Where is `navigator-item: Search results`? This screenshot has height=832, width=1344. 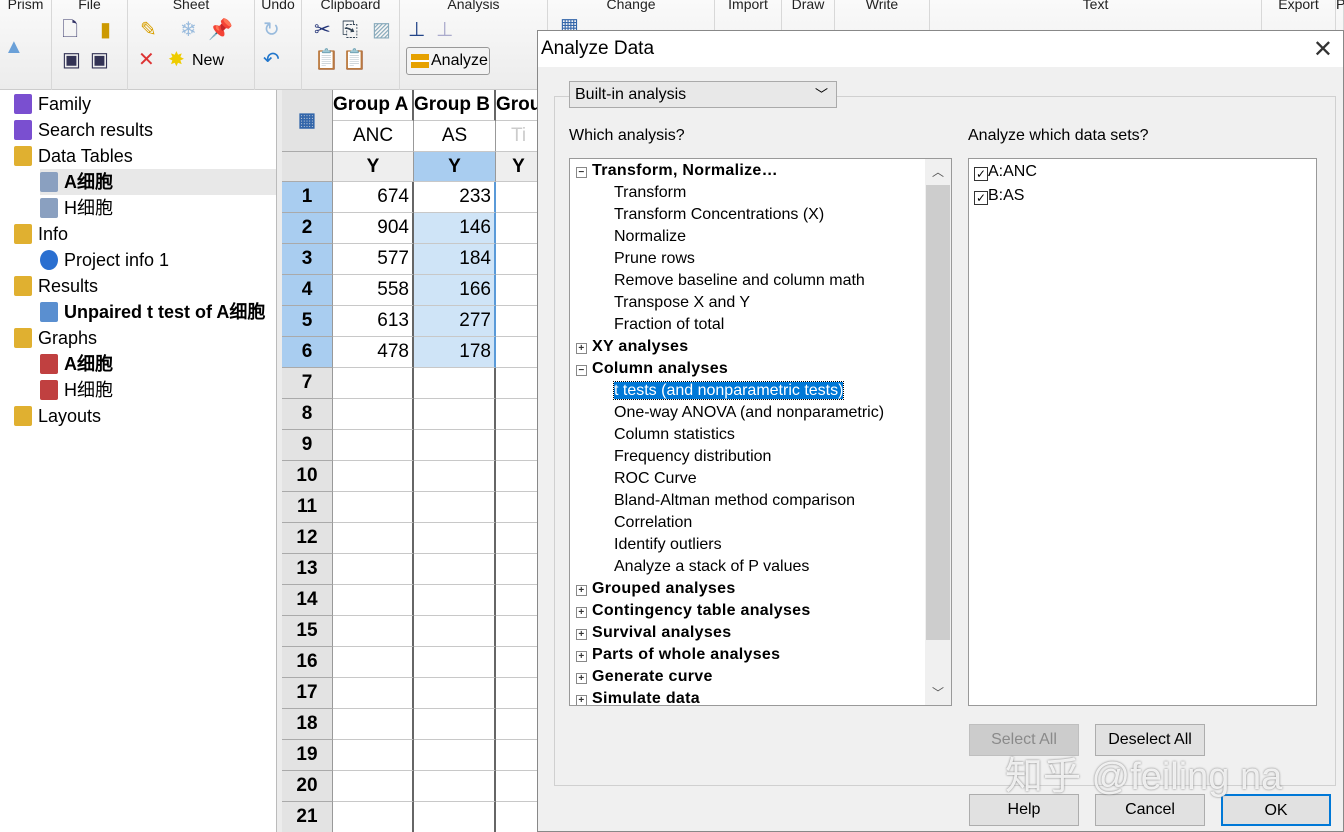 navigator-item: Search results is located at coordinates (83, 130).